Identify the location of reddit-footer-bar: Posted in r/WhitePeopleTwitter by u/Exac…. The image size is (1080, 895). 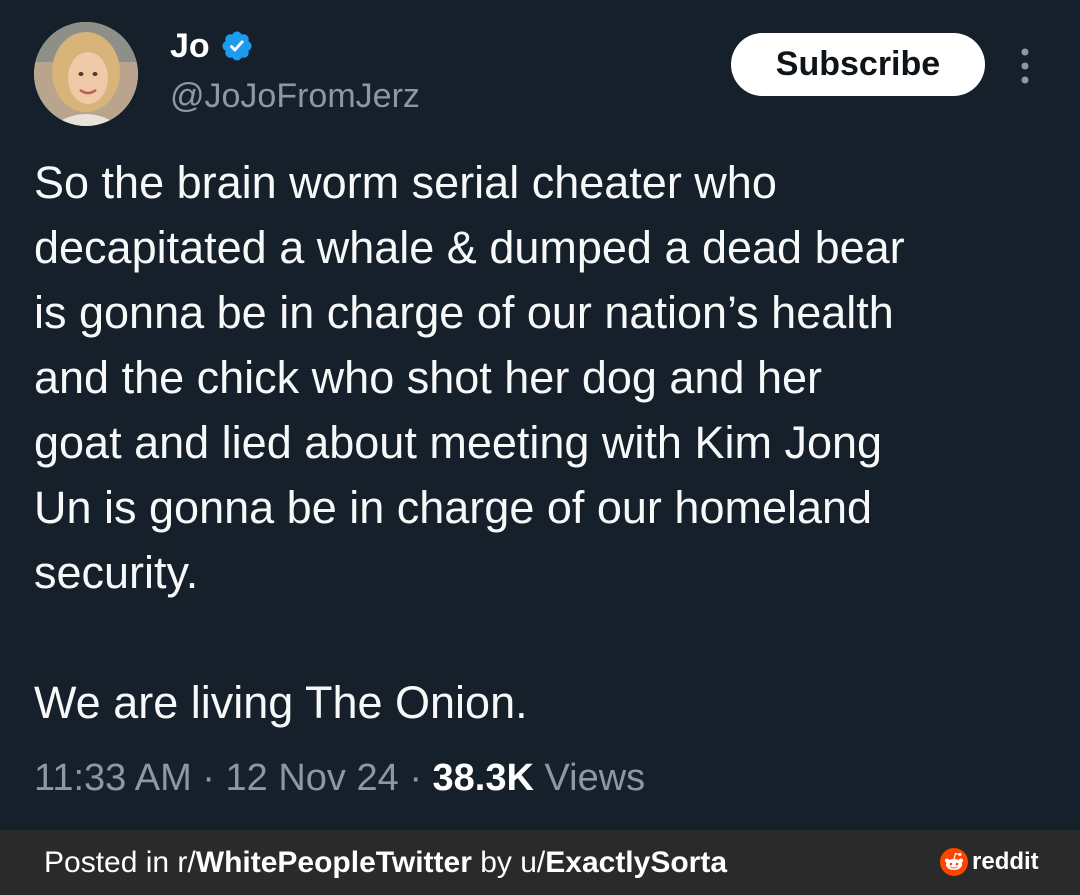
(540, 862).